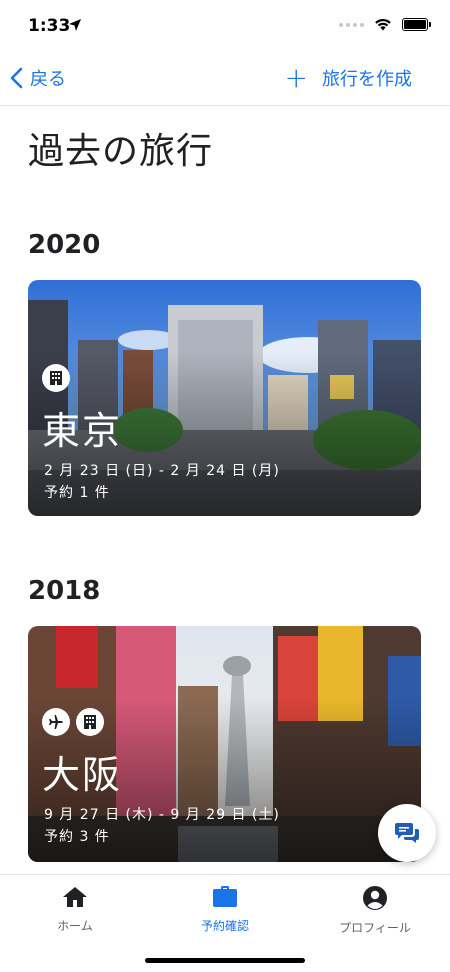 The width and height of the screenshot is (450, 972). What do you see at coordinates (49, 26) in the screenshot?
I see `status-time: 1:33` at bounding box center [49, 26].